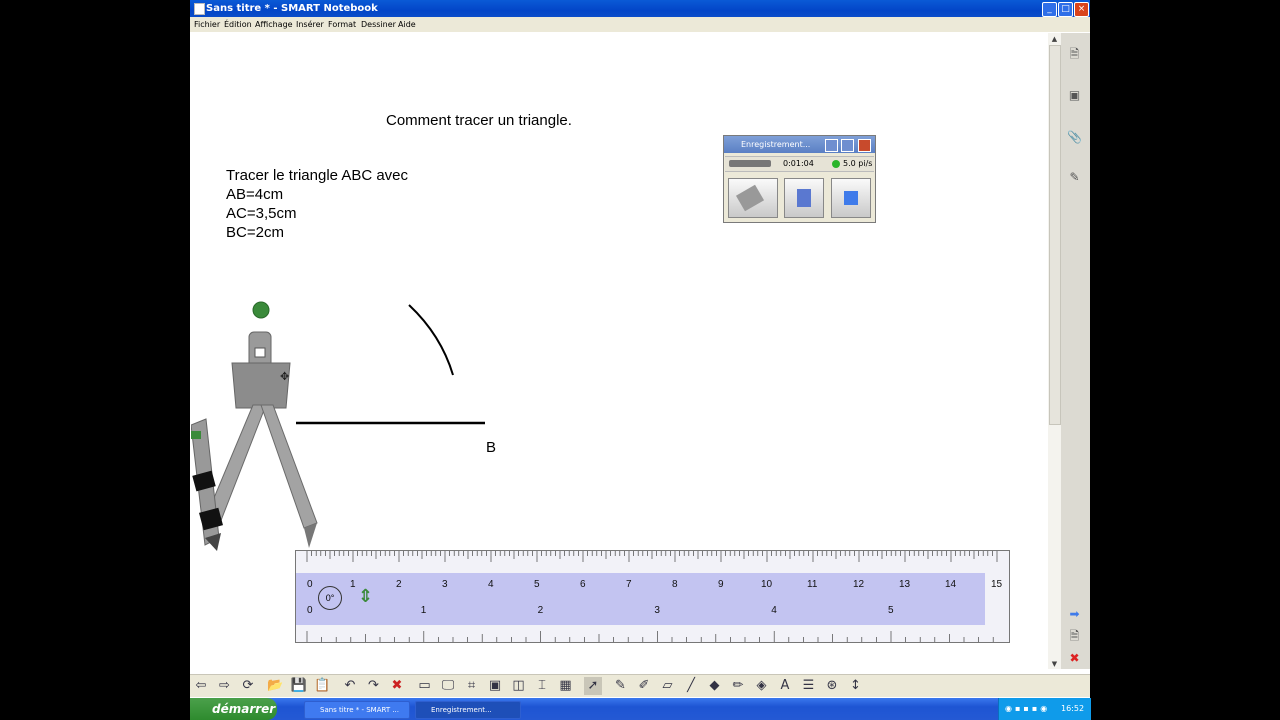 Image resolution: width=1280 pixels, height=720 pixels. What do you see at coordinates (809, 686) in the screenshot?
I see `properties-icon: ☰` at bounding box center [809, 686].